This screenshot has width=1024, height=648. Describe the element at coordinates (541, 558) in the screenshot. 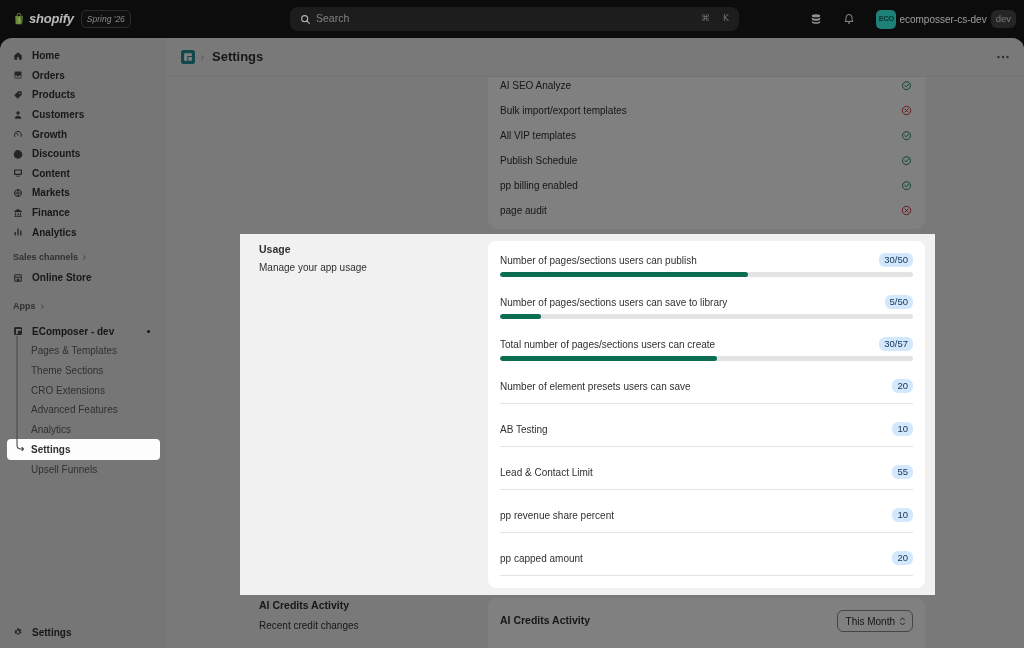

I see `limit-label: pp capped amount` at that location.